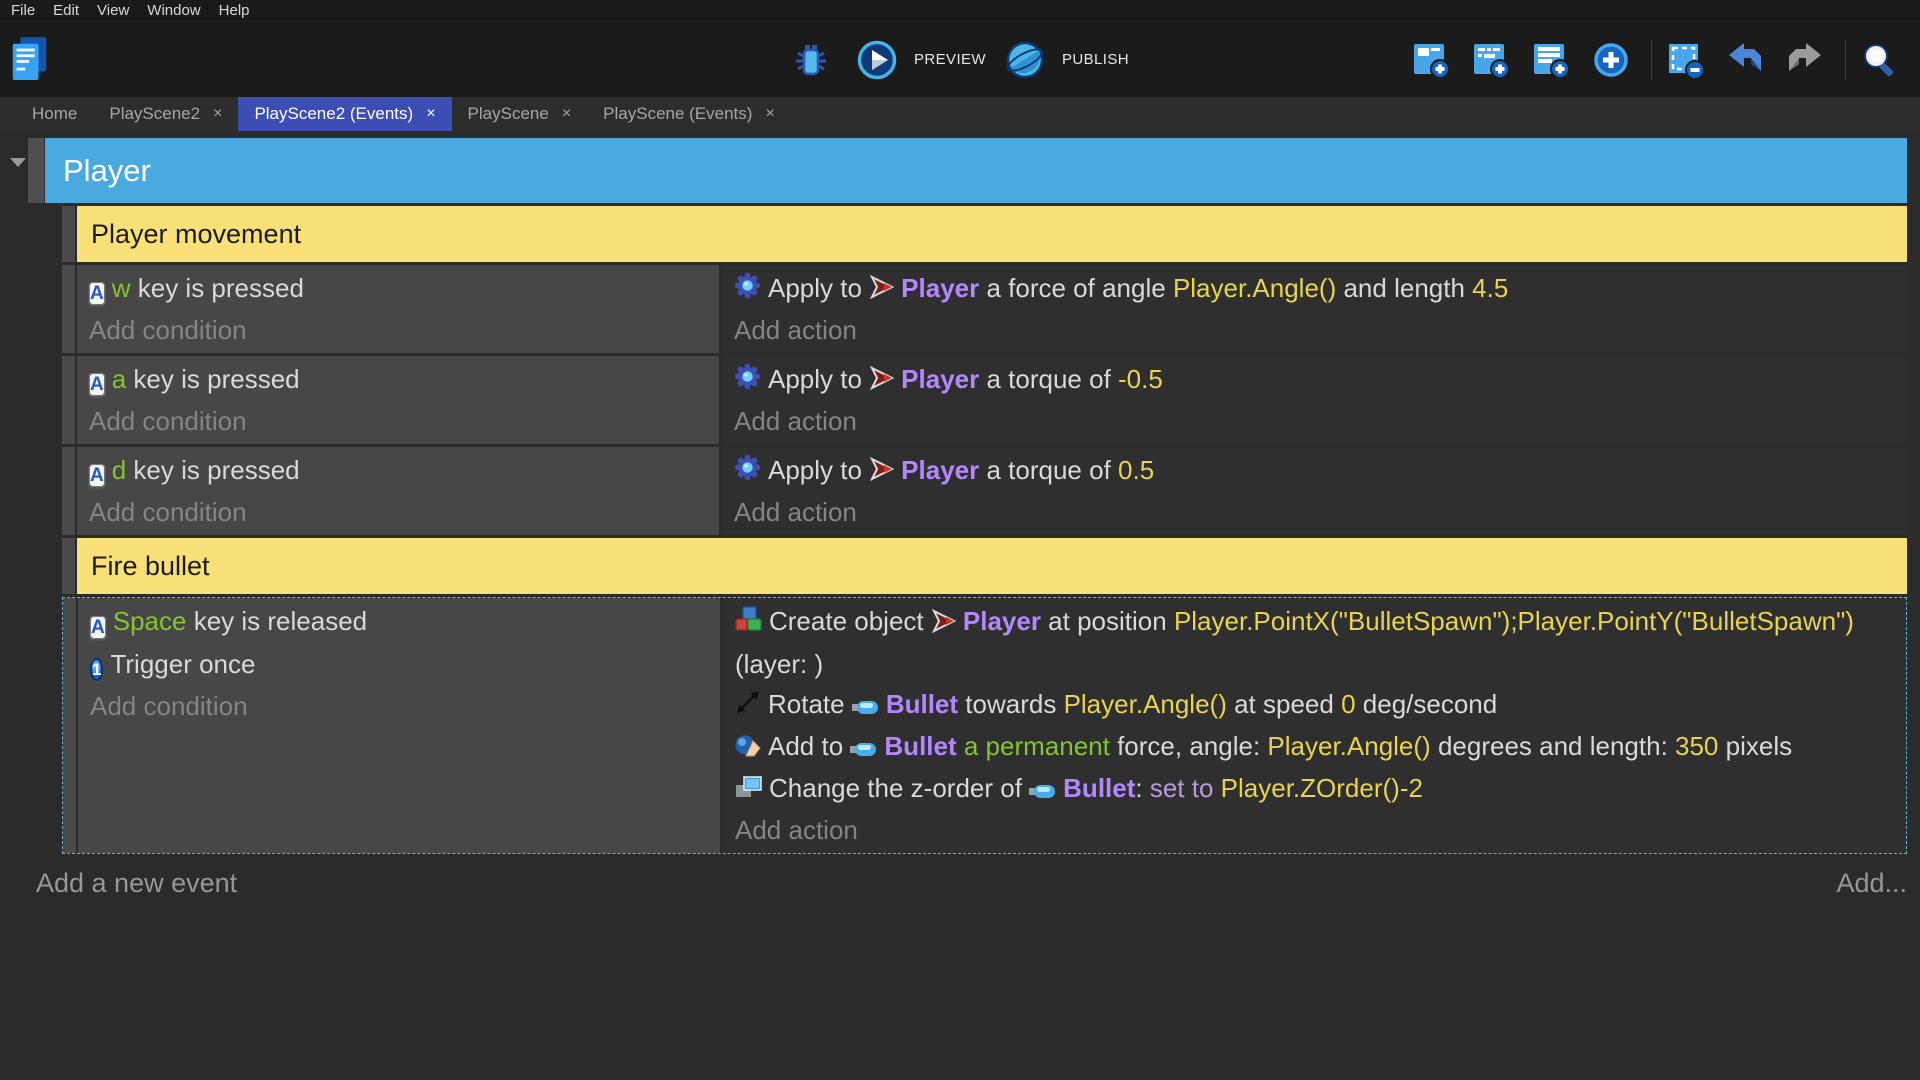 The image size is (1920, 1080). Describe the element at coordinates (1107, 621) in the screenshot. I see `text-segment: at position` at that location.